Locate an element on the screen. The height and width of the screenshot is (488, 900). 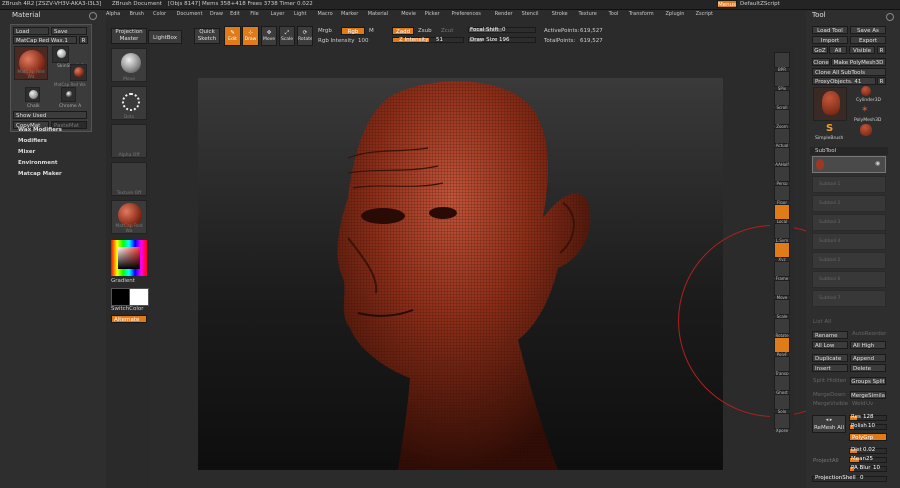
subtool-slot: Subtool 5 is located at coordinates (849, 260).